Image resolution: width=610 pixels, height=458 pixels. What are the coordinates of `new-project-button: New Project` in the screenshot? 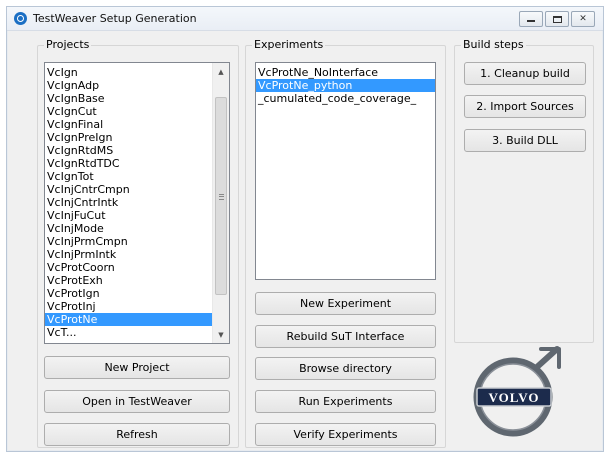 It's located at (137, 367).